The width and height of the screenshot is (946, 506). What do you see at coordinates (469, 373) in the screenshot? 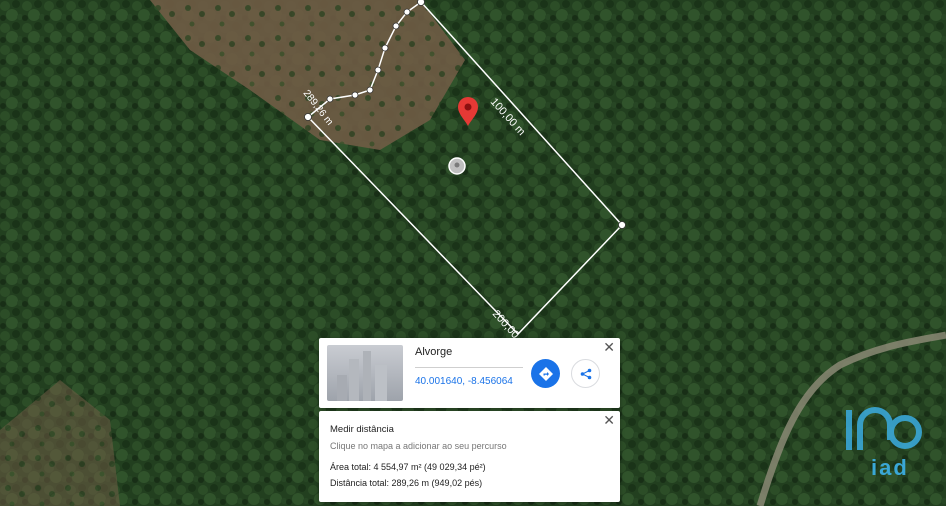
I see `place-info-card: Alvorge 40.001640, -8.456064 ✕` at bounding box center [469, 373].